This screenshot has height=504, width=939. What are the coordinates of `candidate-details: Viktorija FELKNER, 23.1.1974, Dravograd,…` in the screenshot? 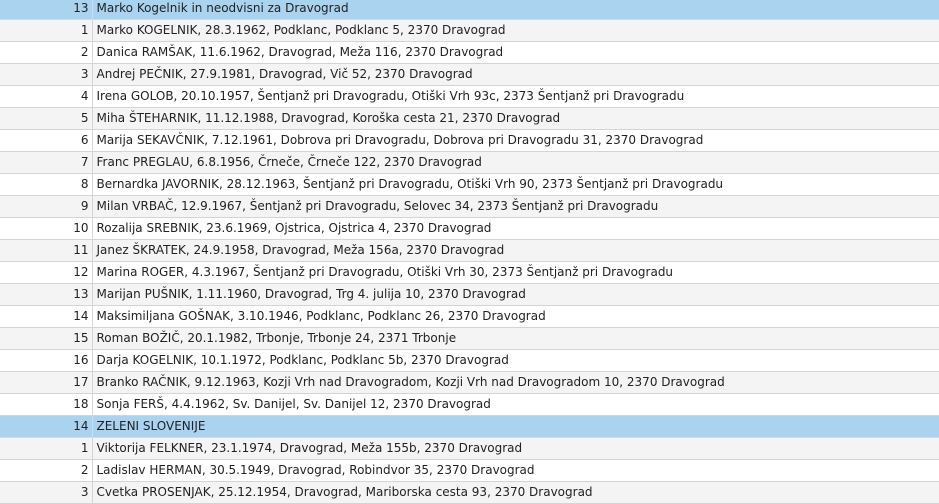 It's located at (515, 448).